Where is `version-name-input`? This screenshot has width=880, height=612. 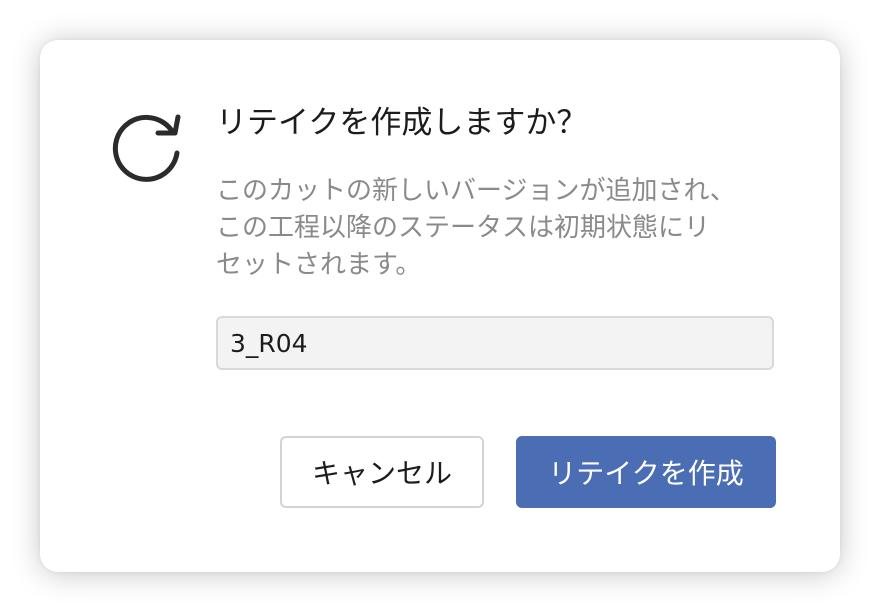
version-name-input is located at coordinates (495, 343).